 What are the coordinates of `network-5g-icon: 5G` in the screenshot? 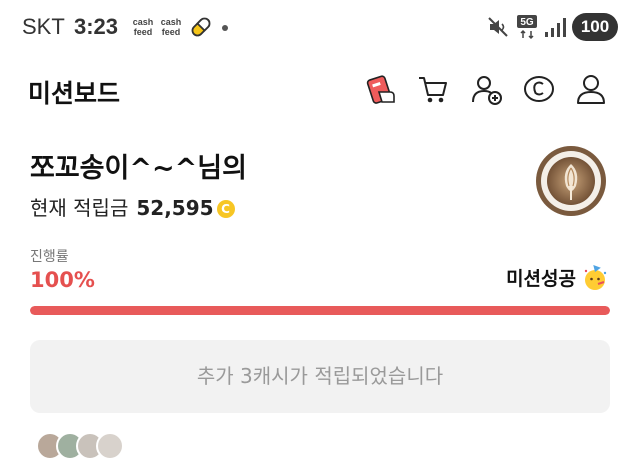 It's located at (527, 27).